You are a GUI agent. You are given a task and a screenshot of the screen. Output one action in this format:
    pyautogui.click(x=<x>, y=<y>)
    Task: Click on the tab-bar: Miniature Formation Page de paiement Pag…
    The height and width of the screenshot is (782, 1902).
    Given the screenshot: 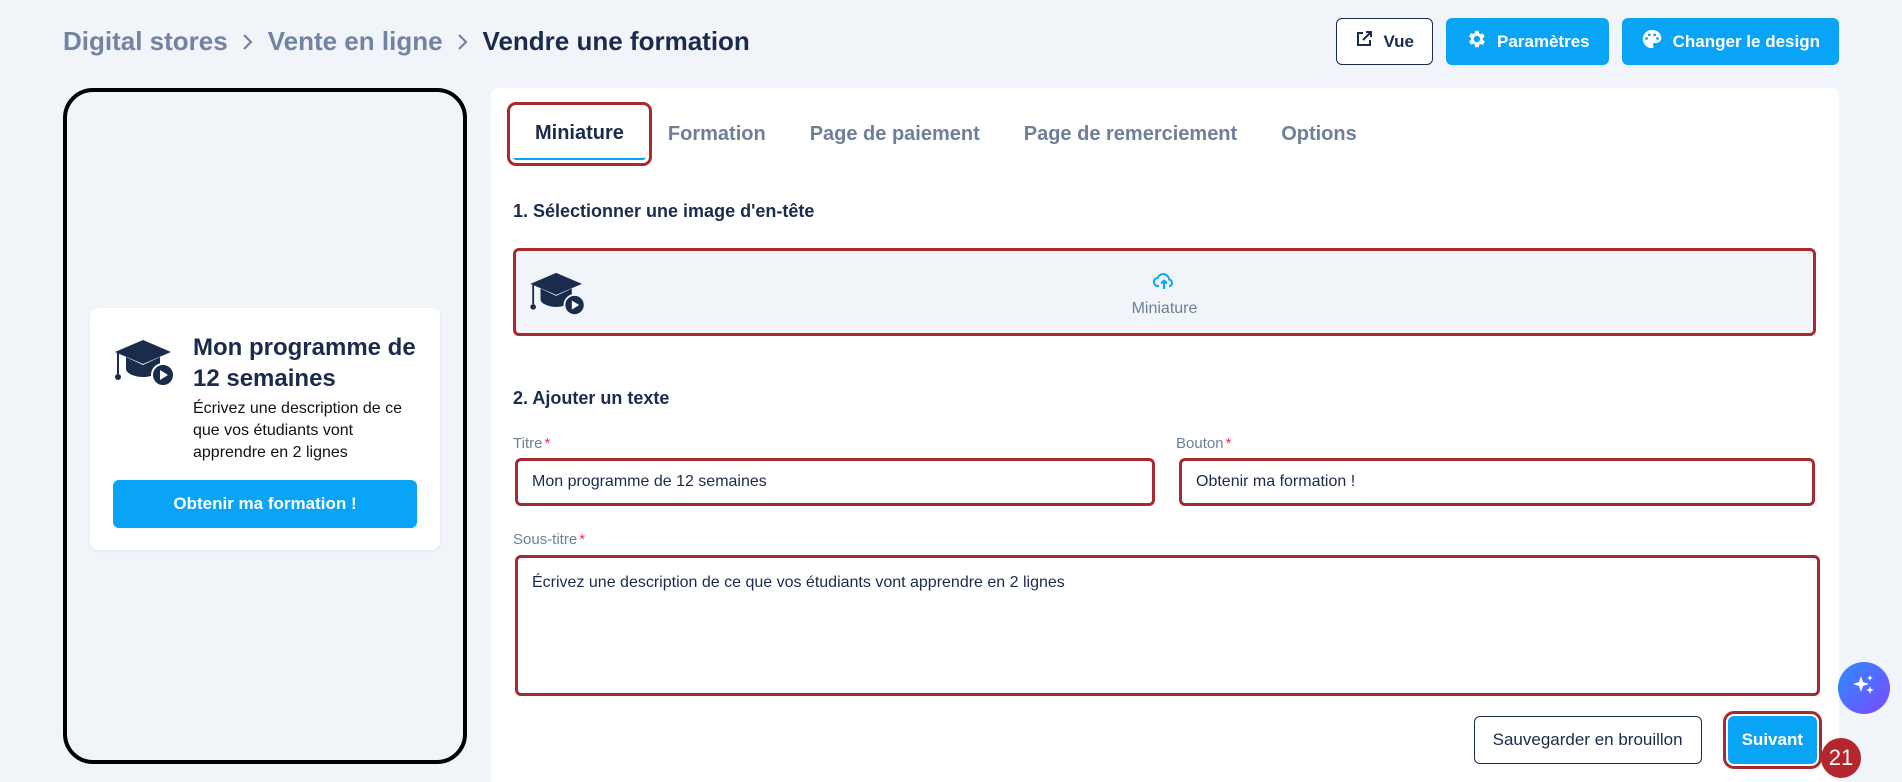 What is the action you would take?
    pyautogui.click(x=943, y=134)
    